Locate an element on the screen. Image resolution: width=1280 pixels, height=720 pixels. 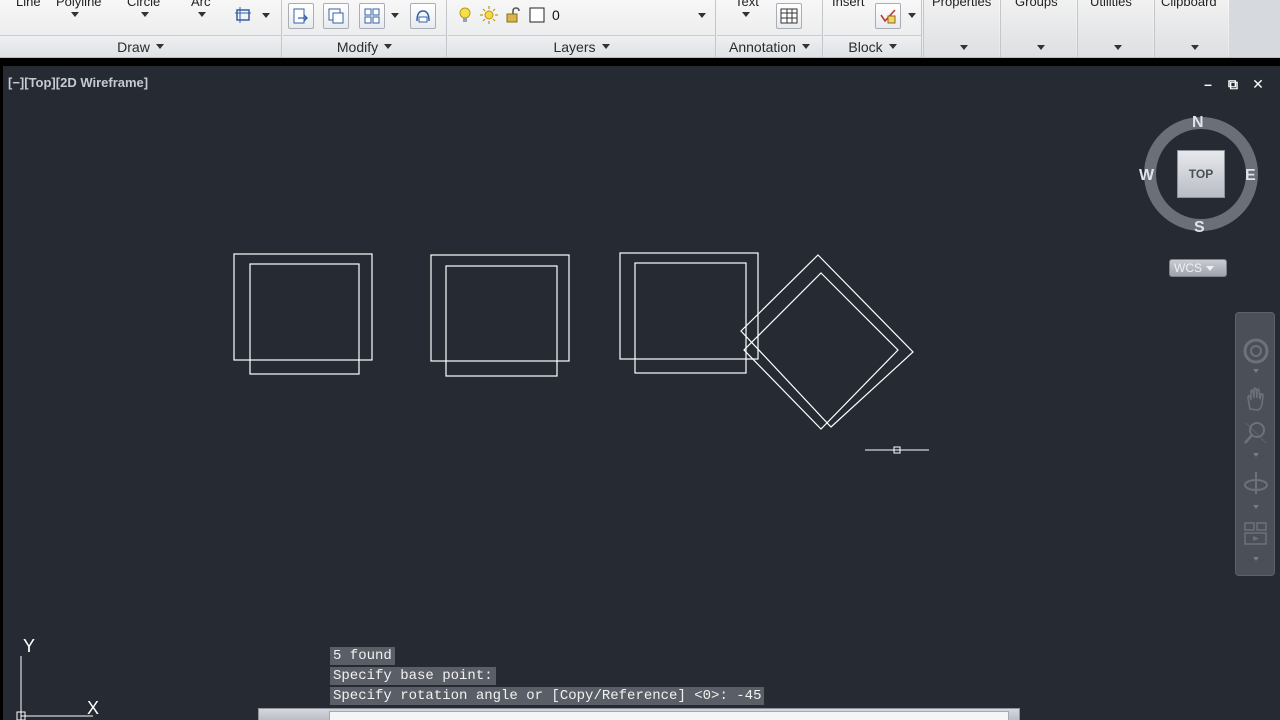
match-properties-icon is located at coordinates (423, 16).